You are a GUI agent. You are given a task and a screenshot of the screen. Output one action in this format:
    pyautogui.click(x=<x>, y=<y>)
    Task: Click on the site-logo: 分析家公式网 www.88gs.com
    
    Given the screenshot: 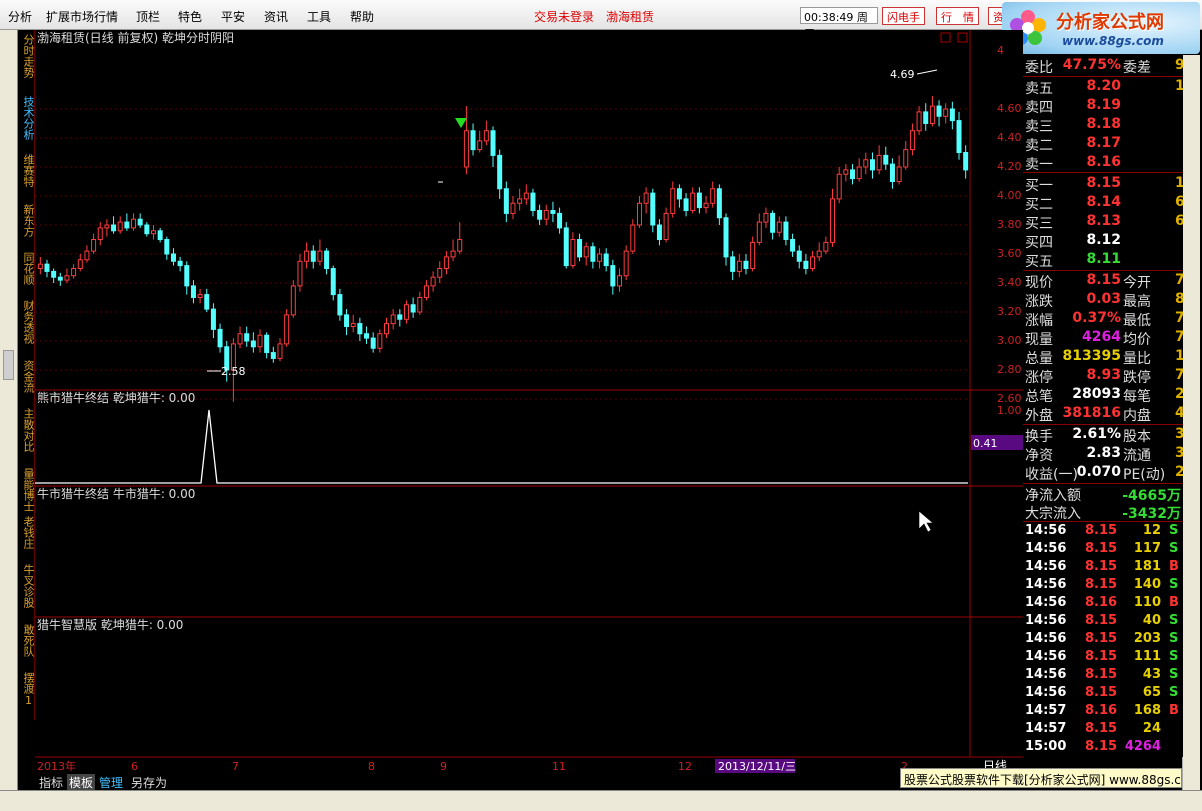 What is the action you would take?
    pyautogui.click(x=1101, y=28)
    